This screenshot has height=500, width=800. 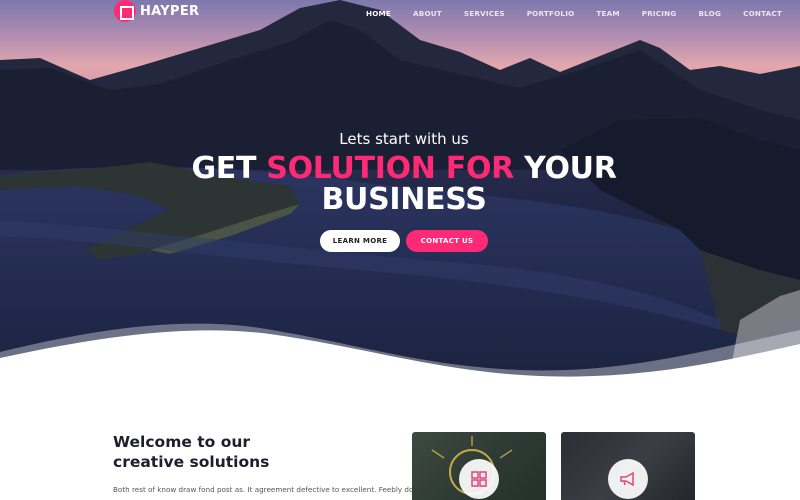 What do you see at coordinates (484, 13) in the screenshot?
I see `nav-item-services: SERVICES` at bounding box center [484, 13].